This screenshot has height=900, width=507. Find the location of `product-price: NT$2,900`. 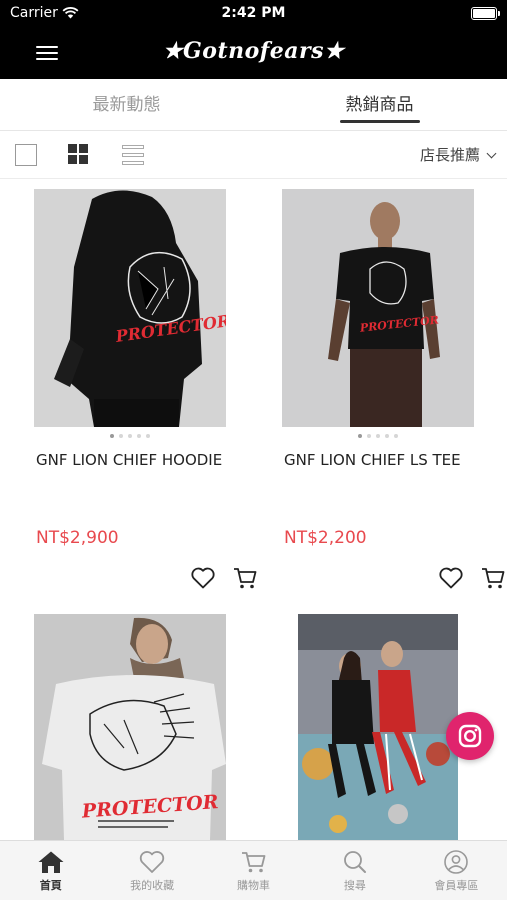

product-price: NT$2,900 is located at coordinates (77, 538).